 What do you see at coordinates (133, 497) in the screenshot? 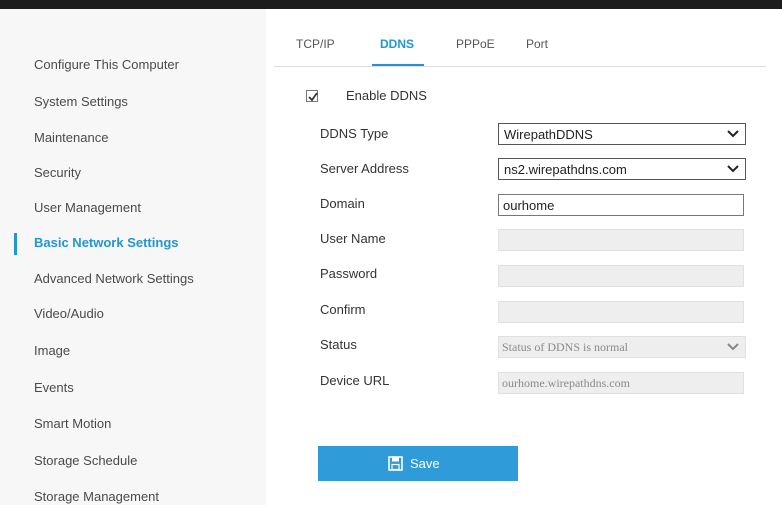
I see `sidebar-item-storage-management: Storage Management` at bounding box center [133, 497].